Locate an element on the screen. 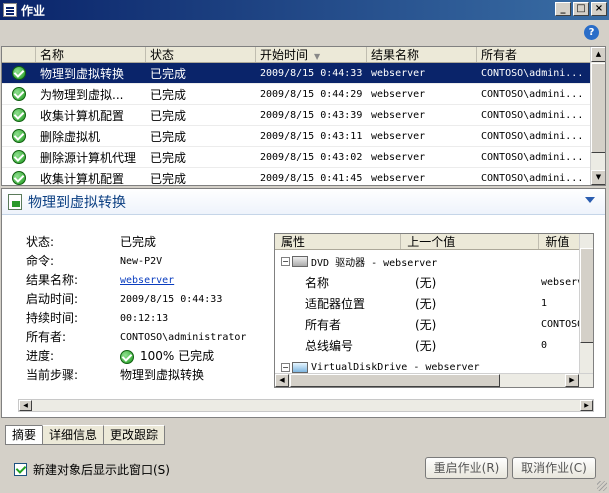  detail-scroll-right-icon: ▶ is located at coordinates (586, 405).